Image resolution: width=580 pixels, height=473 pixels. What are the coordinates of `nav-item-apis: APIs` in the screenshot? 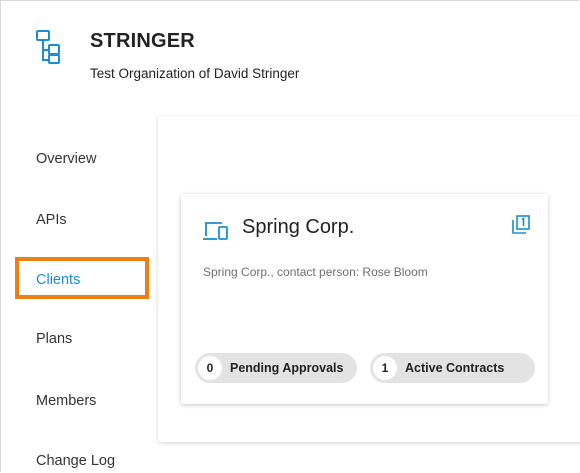 It's located at (51, 220).